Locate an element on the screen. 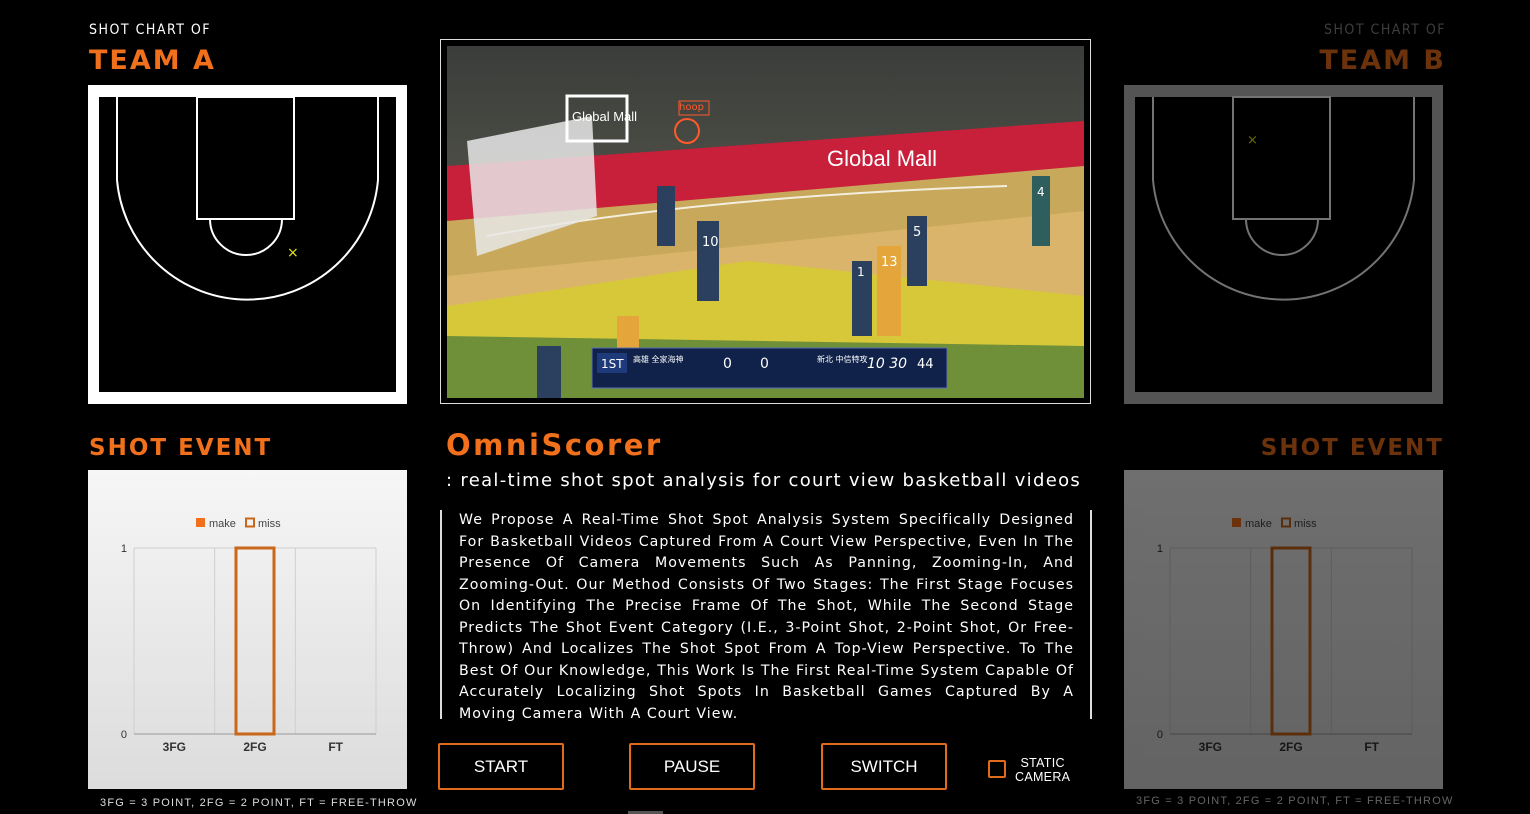 This screenshot has width=1530, height=814. team-b-court-diagram: × is located at coordinates (1283, 244).